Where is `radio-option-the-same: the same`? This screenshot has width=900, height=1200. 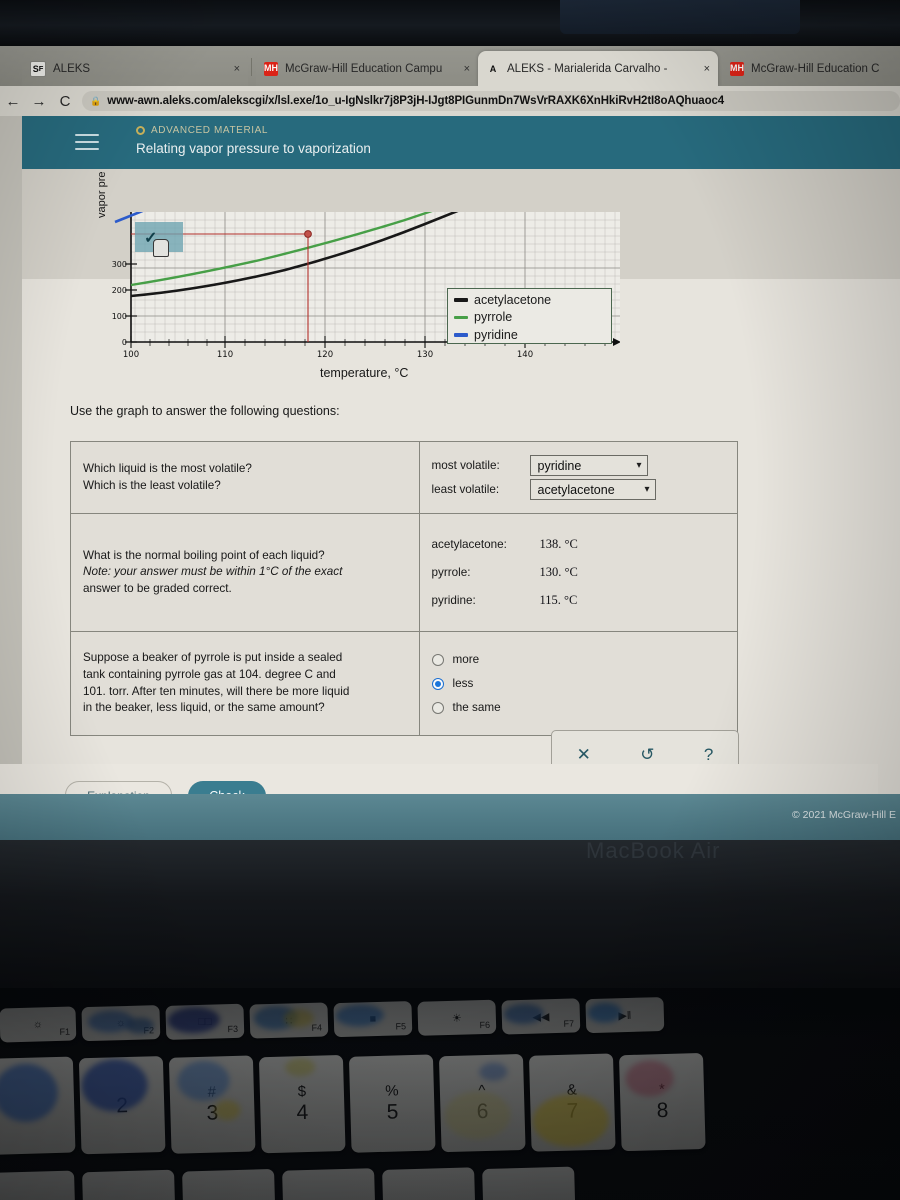
radio-option-the-same: the same is located at coordinates (578, 707).